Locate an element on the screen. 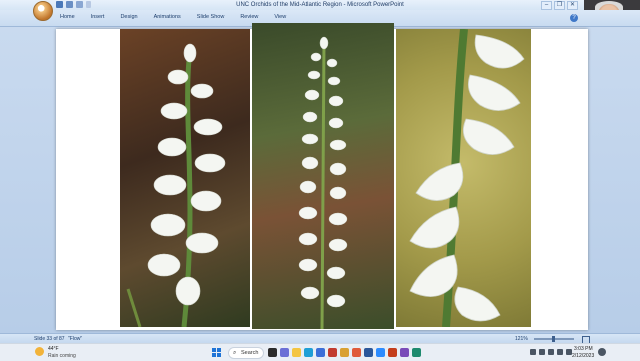 This screenshot has height=361, width=640. task-view-icon is located at coordinates (272, 352).